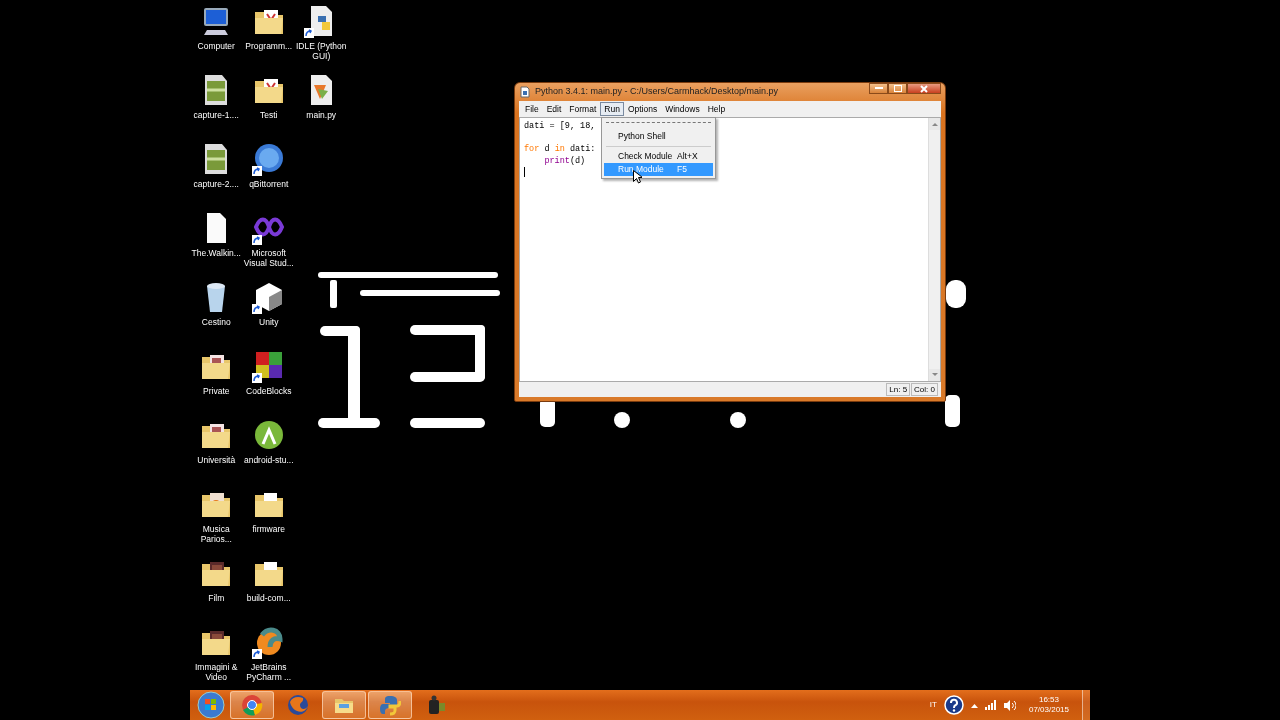 This screenshot has height=720, width=1280. What do you see at coordinates (525, 92) in the screenshot?
I see `file-icon` at bounding box center [525, 92].